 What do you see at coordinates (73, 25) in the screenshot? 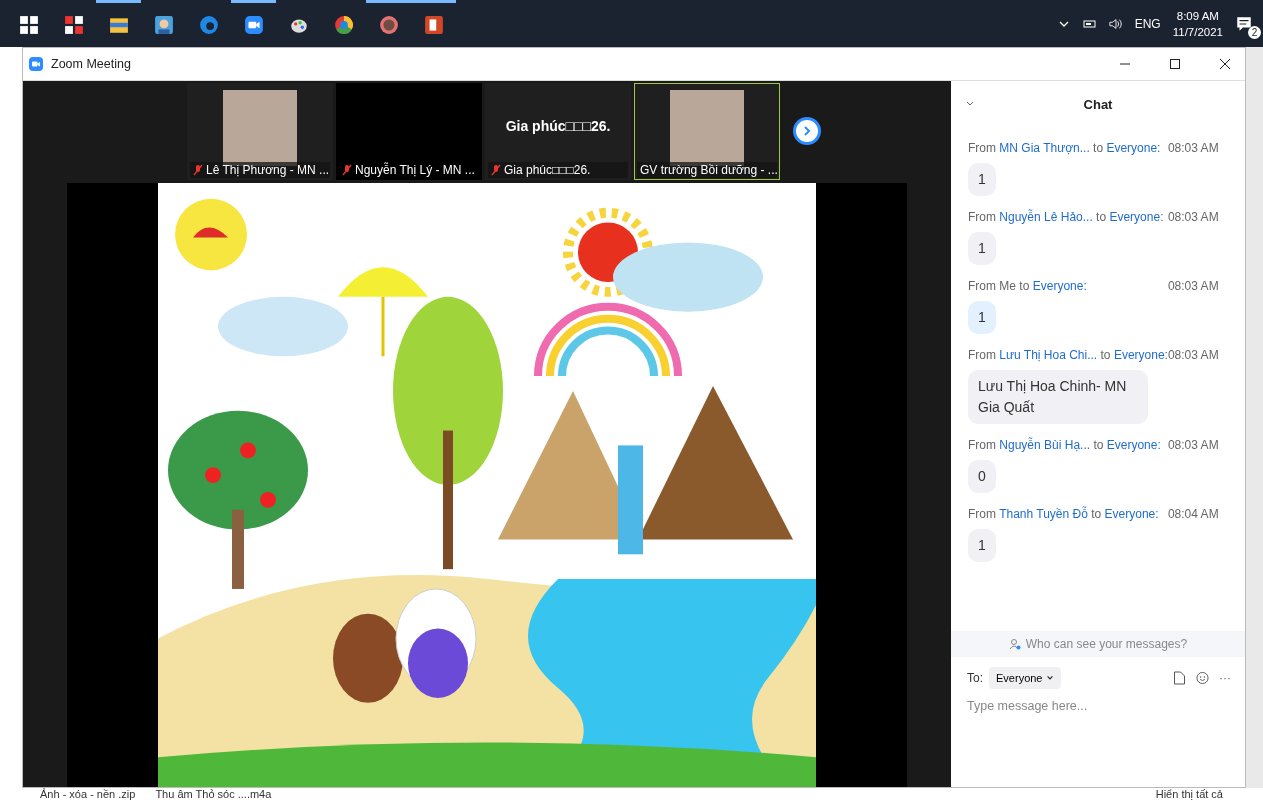
I see `grid-app-icon` at bounding box center [73, 25].